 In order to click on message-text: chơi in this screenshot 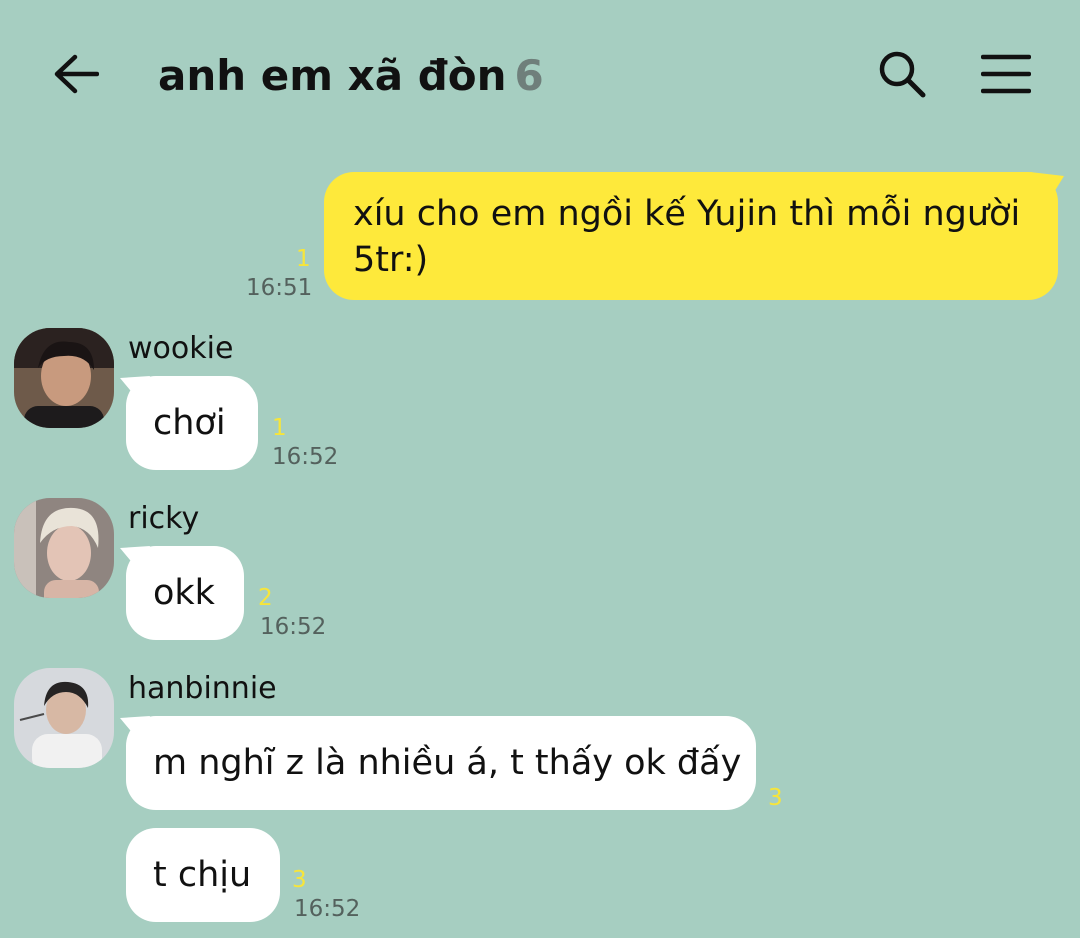, I will do `click(189, 423)`.